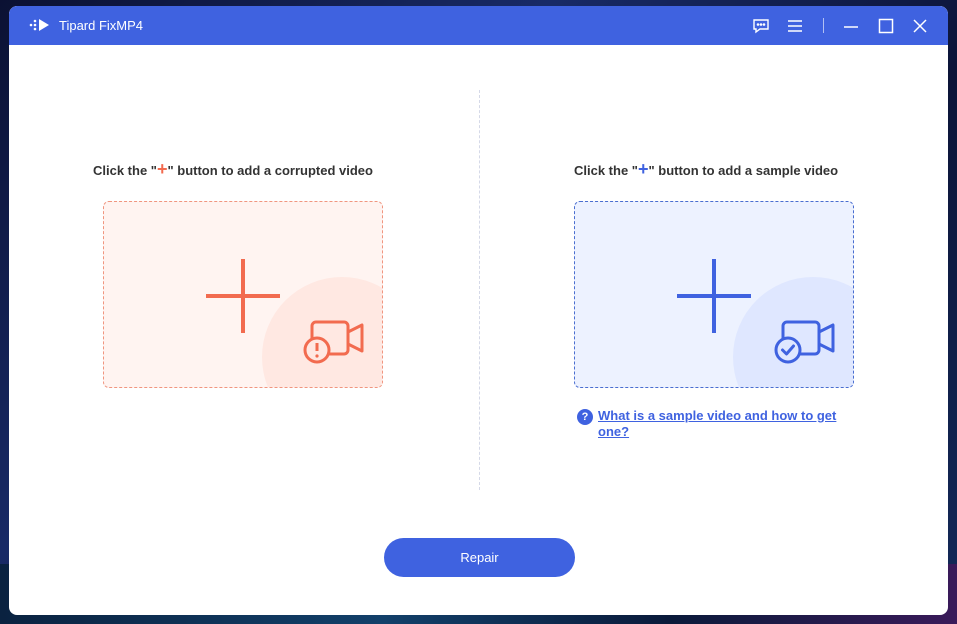  What do you see at coordinates (851, 26) in the screenshot?
I see `minimize-icon` at bounding box center [851, 26].